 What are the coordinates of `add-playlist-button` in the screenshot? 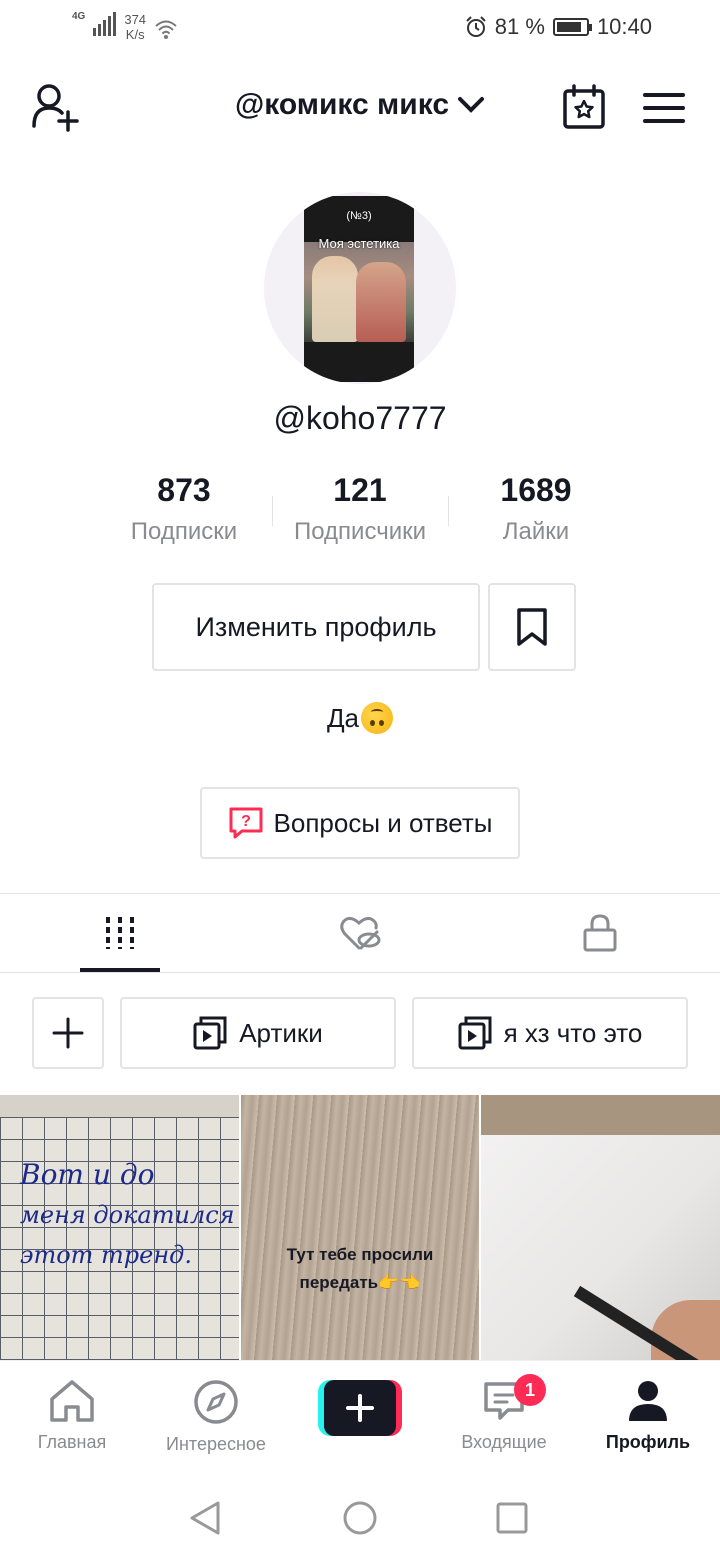 It's located at (68, 1033).